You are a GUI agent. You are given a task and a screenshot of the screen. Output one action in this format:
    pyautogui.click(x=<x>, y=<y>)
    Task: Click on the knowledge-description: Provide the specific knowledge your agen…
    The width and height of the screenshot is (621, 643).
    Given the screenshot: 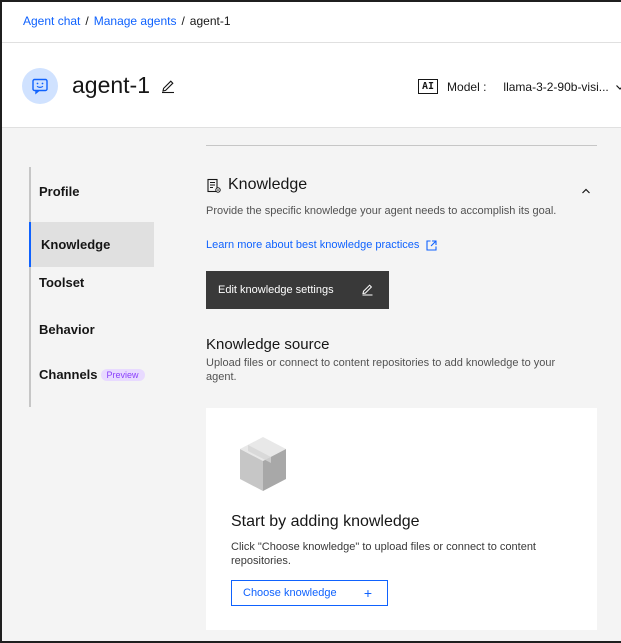 What is the action you would take?
    pyautogui.click(x=381, y=211)
    